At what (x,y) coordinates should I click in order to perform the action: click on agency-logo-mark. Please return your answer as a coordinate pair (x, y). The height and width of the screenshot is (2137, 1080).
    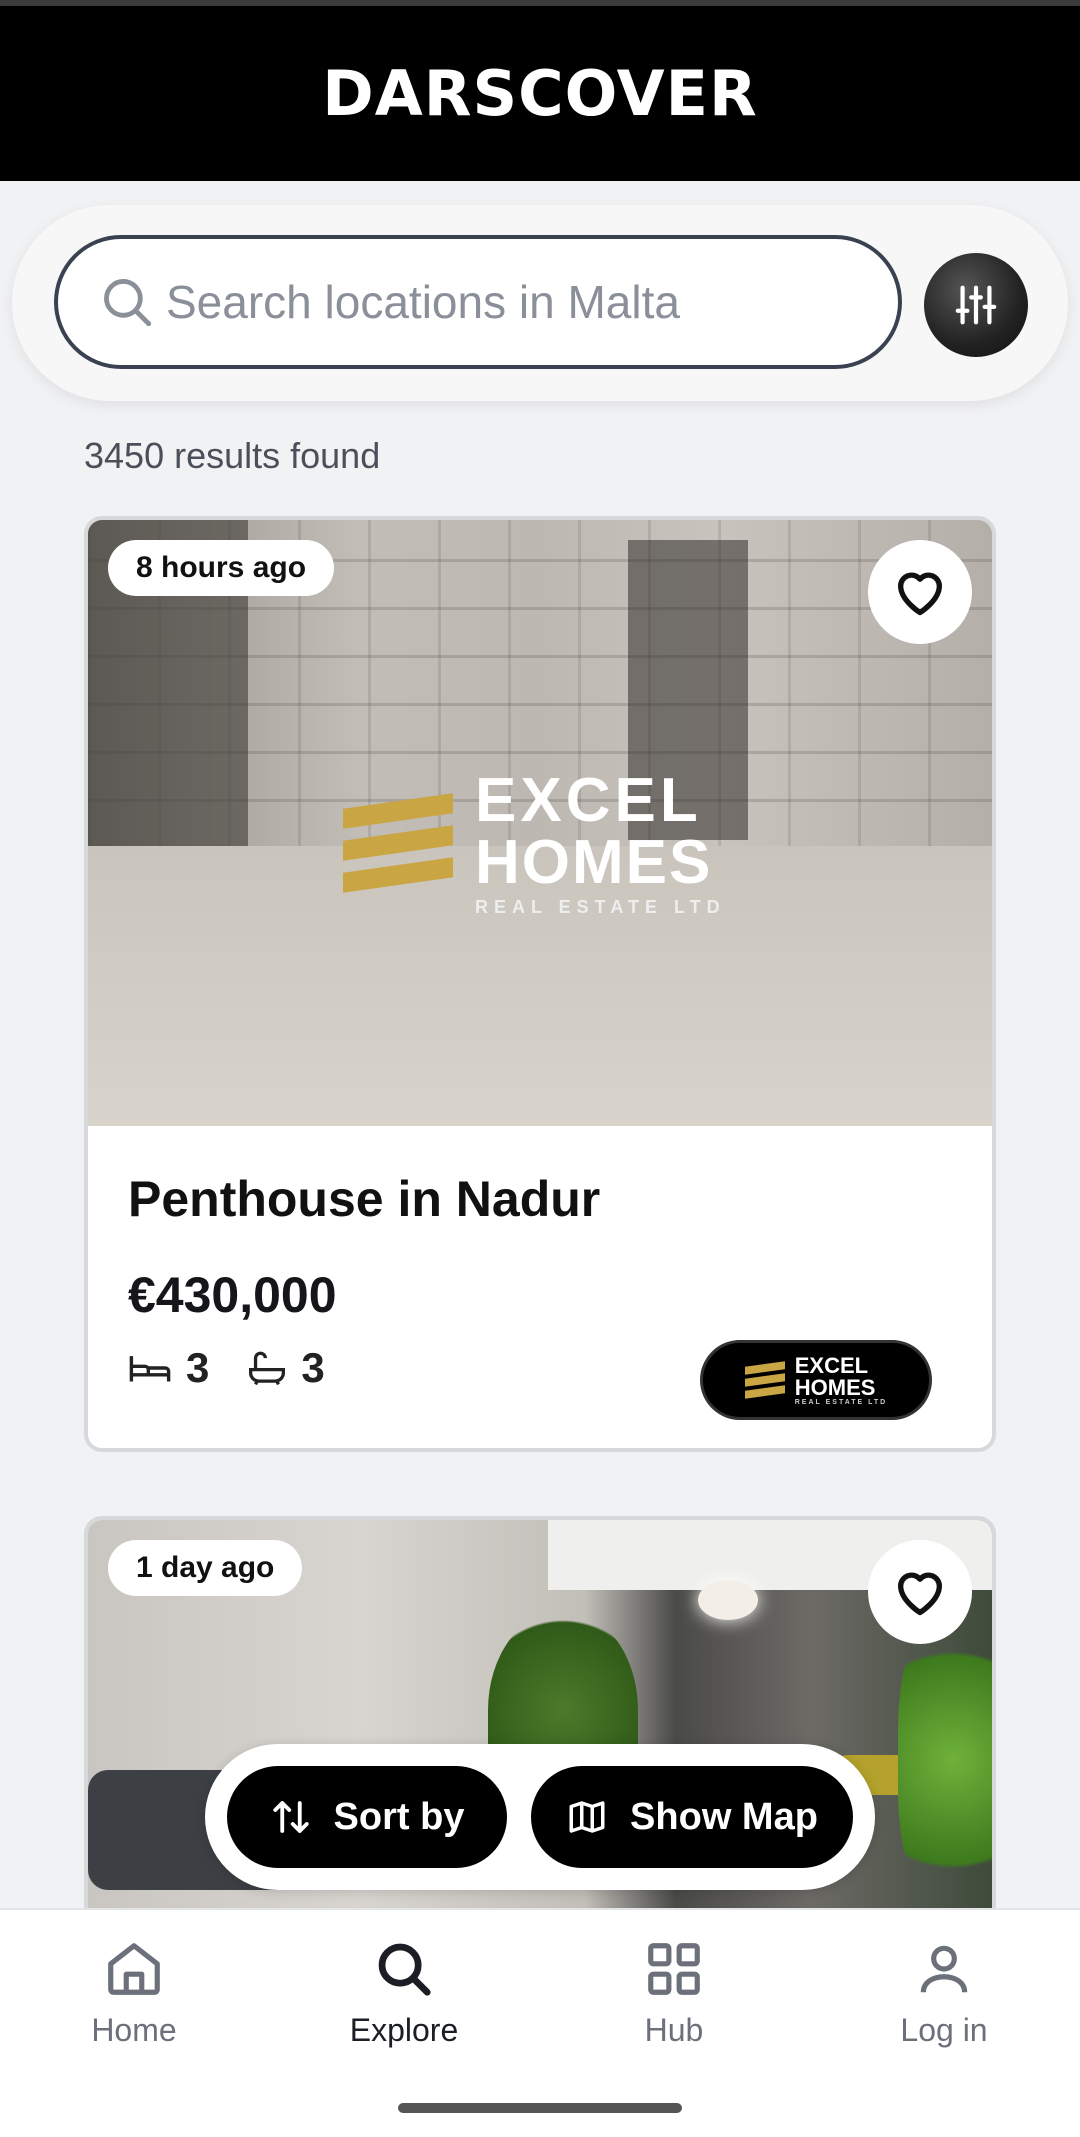
    Looking at the image, I should click on (398, 843).